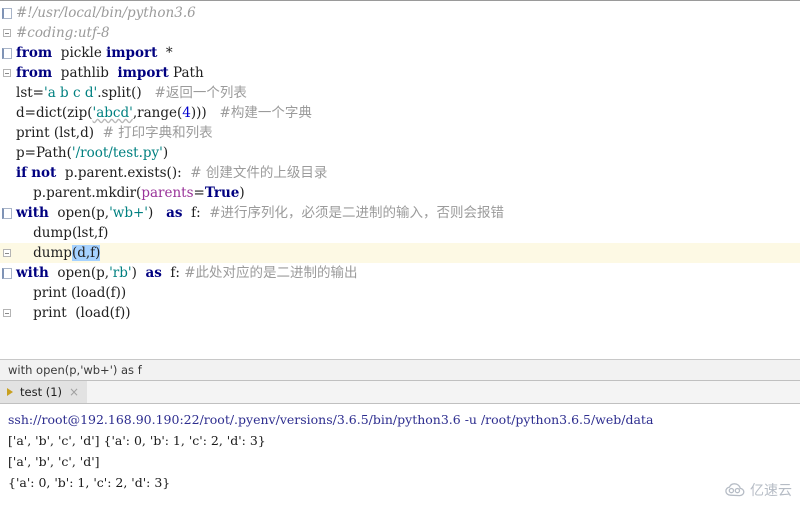  What do you see at coordinates (10, 392) in the screenshot?
I see `run-icon` at bounding box center [10, 392].